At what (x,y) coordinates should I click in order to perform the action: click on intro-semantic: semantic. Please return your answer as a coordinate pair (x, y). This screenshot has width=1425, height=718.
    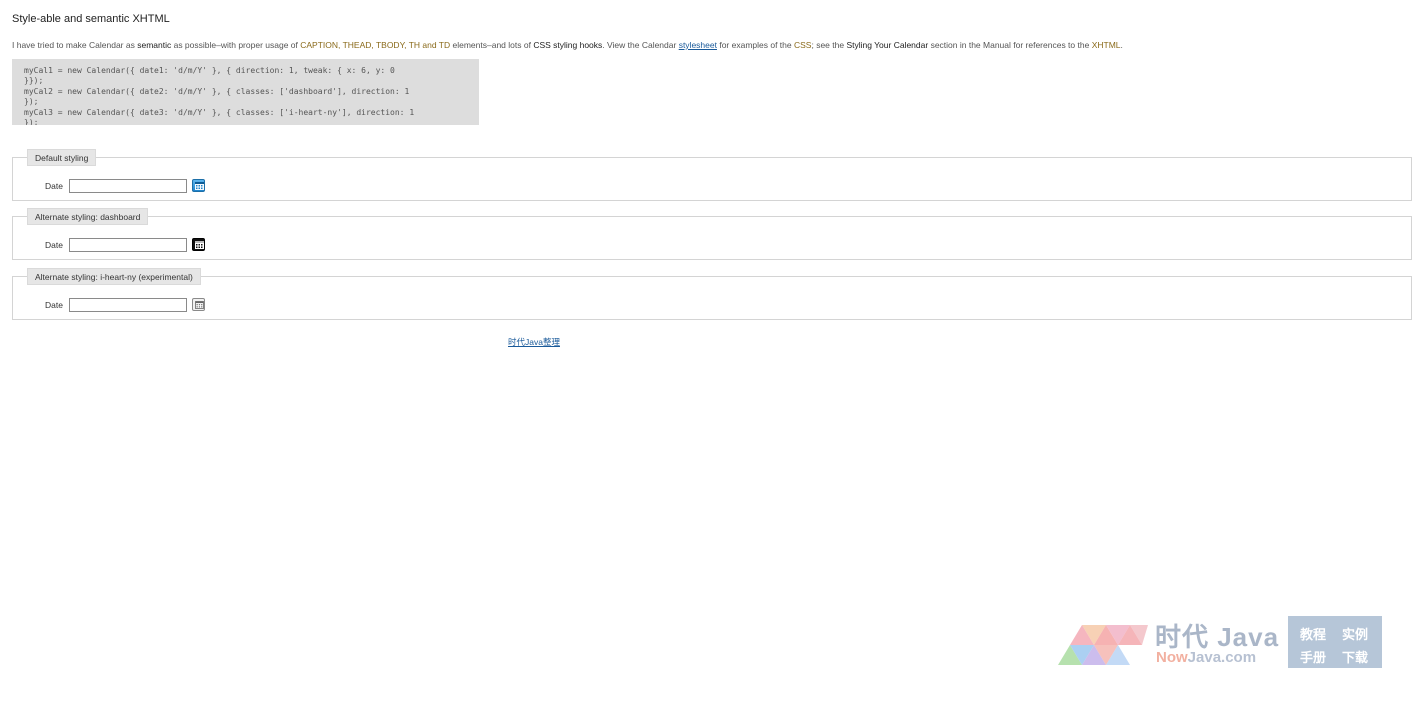
    Looking at the image, I should click on (154, 45).